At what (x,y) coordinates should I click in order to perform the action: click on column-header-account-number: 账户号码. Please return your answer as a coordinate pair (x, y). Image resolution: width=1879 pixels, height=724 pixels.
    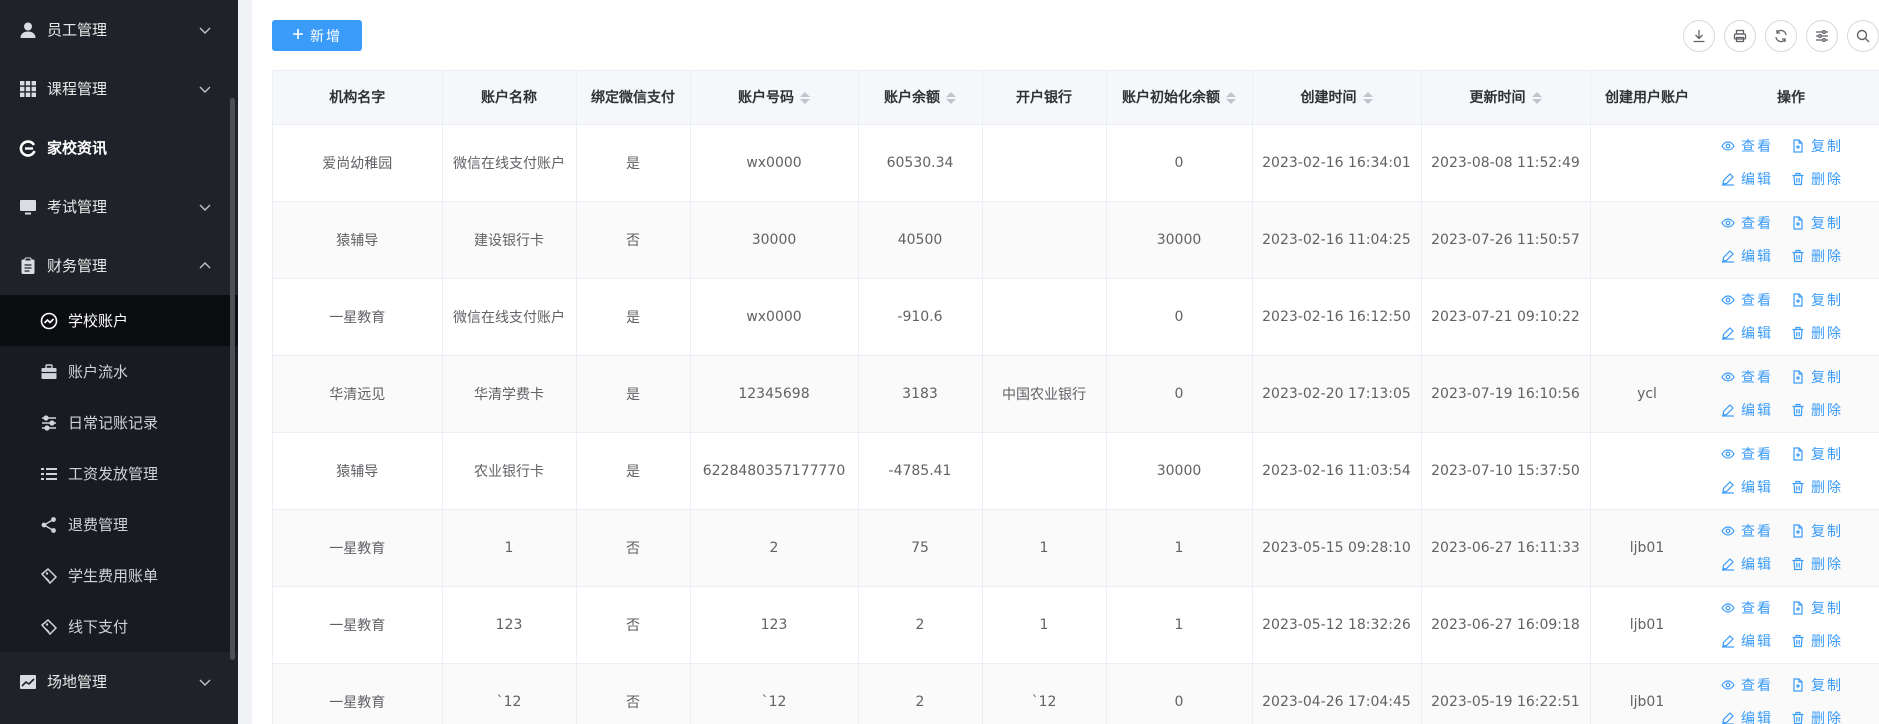
    Looking at the image, I should click on (774, 98).